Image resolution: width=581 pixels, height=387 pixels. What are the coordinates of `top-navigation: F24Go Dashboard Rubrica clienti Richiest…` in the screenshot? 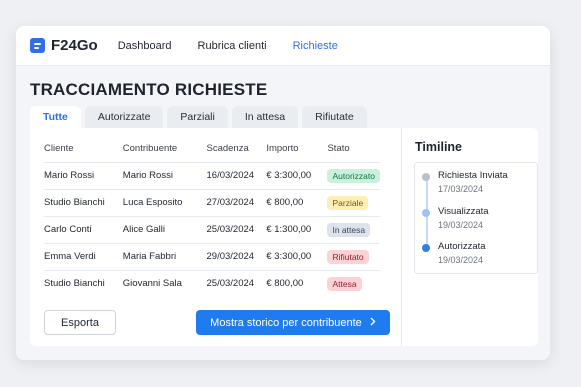 It's located at (283, 46).